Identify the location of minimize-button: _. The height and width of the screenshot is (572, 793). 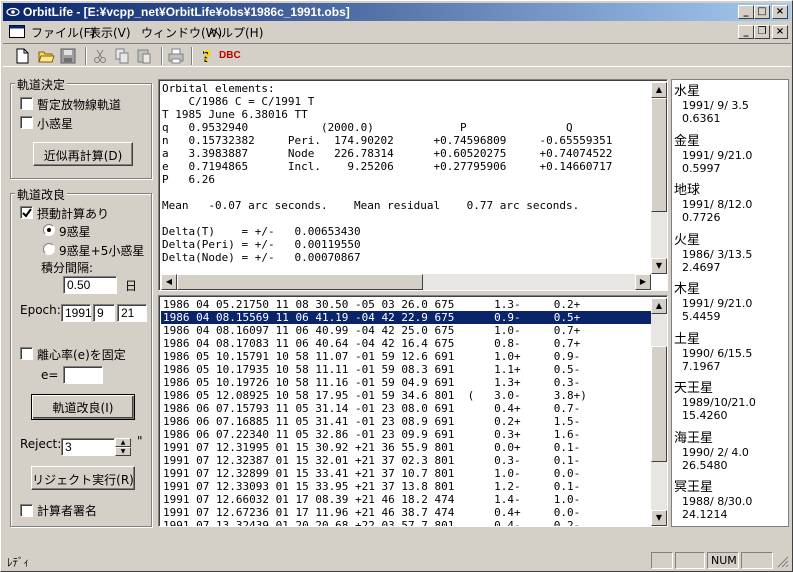
(746, 12).